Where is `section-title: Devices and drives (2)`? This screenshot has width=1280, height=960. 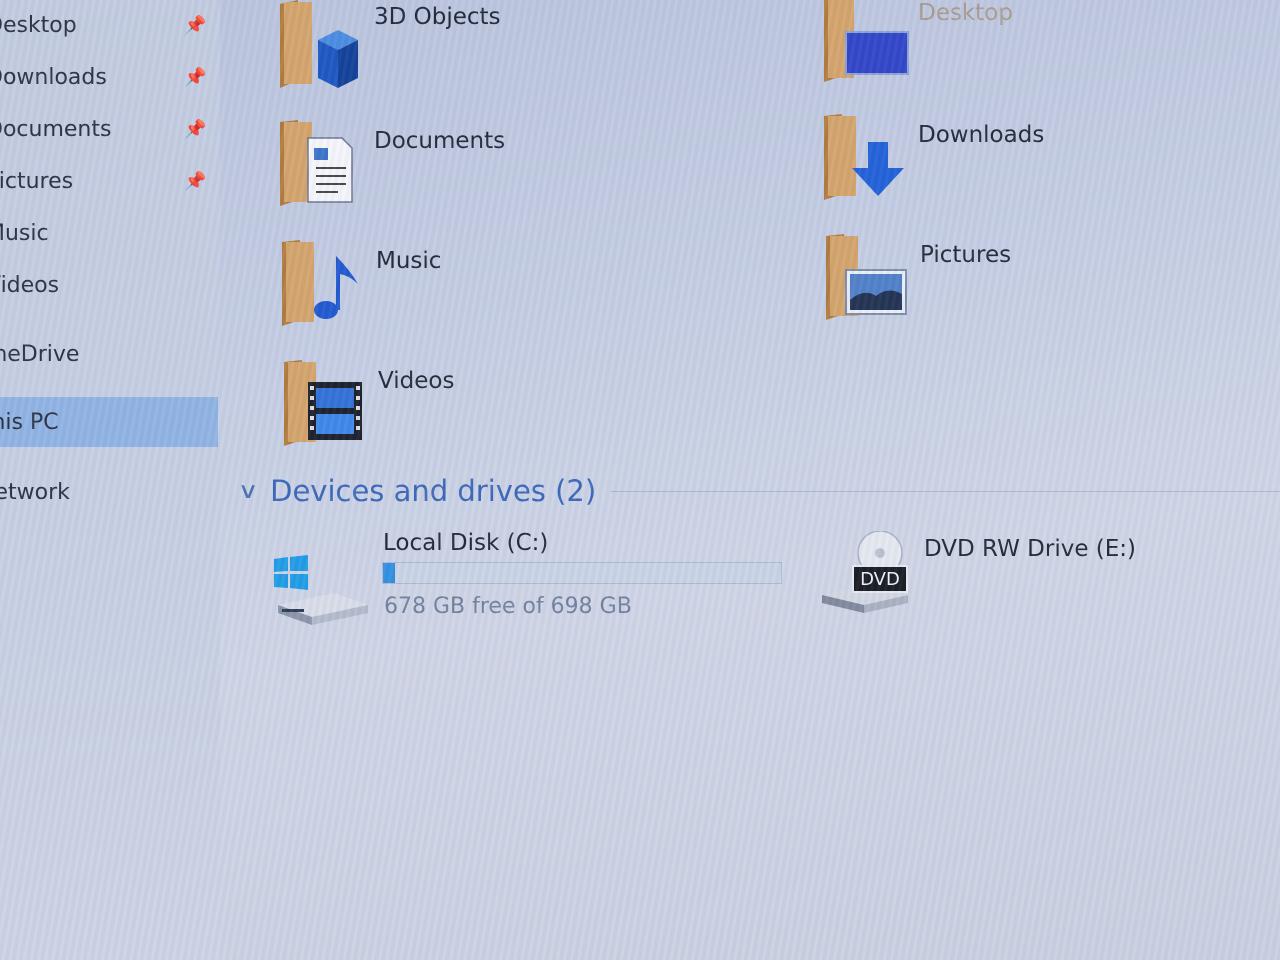 section-title: Devices and drives (2) is located at coordinates (433, 491).